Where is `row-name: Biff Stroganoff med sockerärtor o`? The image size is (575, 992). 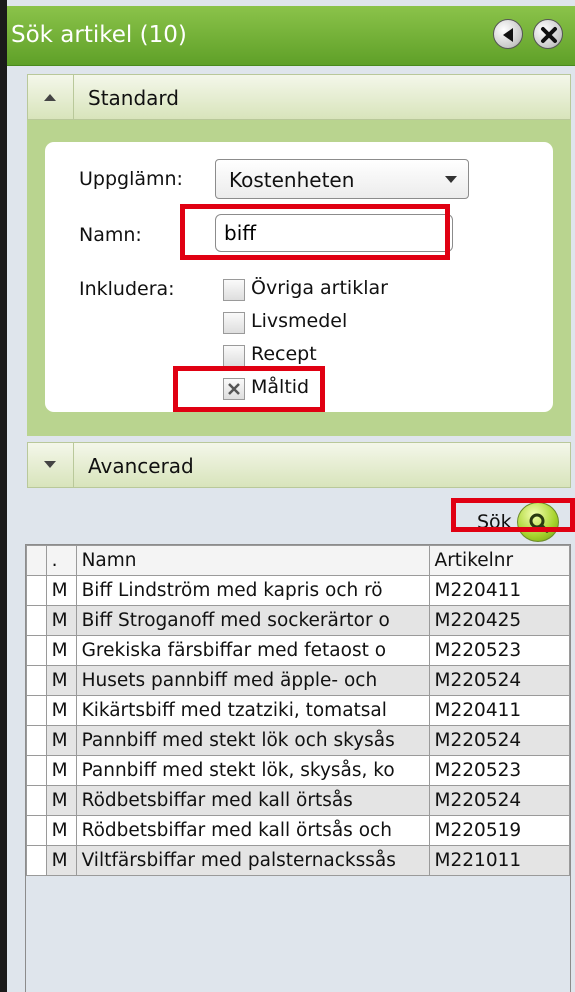
row-name: Biff Stroganoff med sockerärtor o is located at coordinates (252, 620).